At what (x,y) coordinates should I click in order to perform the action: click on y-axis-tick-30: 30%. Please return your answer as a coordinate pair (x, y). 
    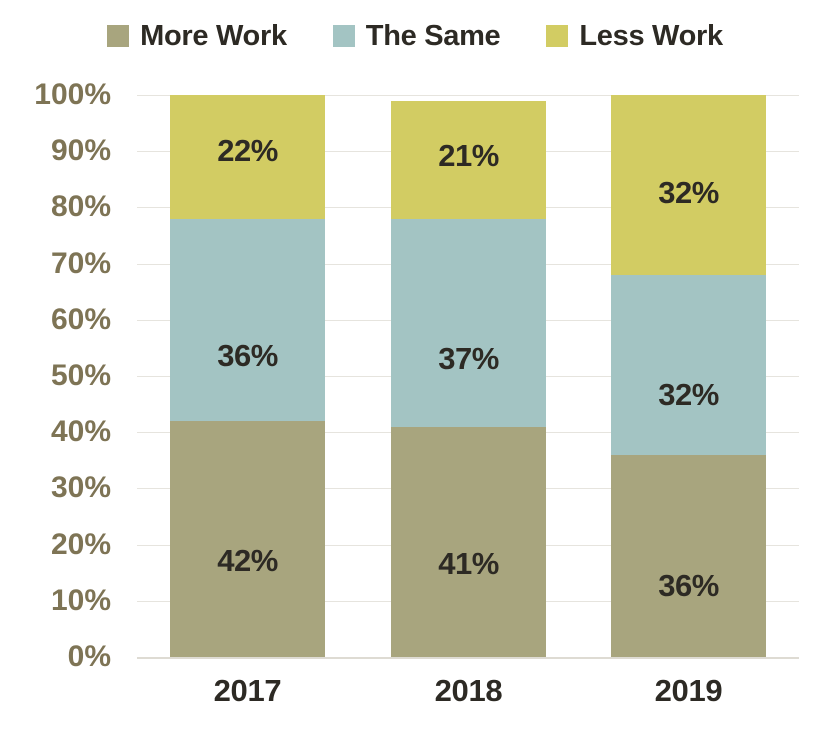
    Looking at the image, I should click on (80, 488).